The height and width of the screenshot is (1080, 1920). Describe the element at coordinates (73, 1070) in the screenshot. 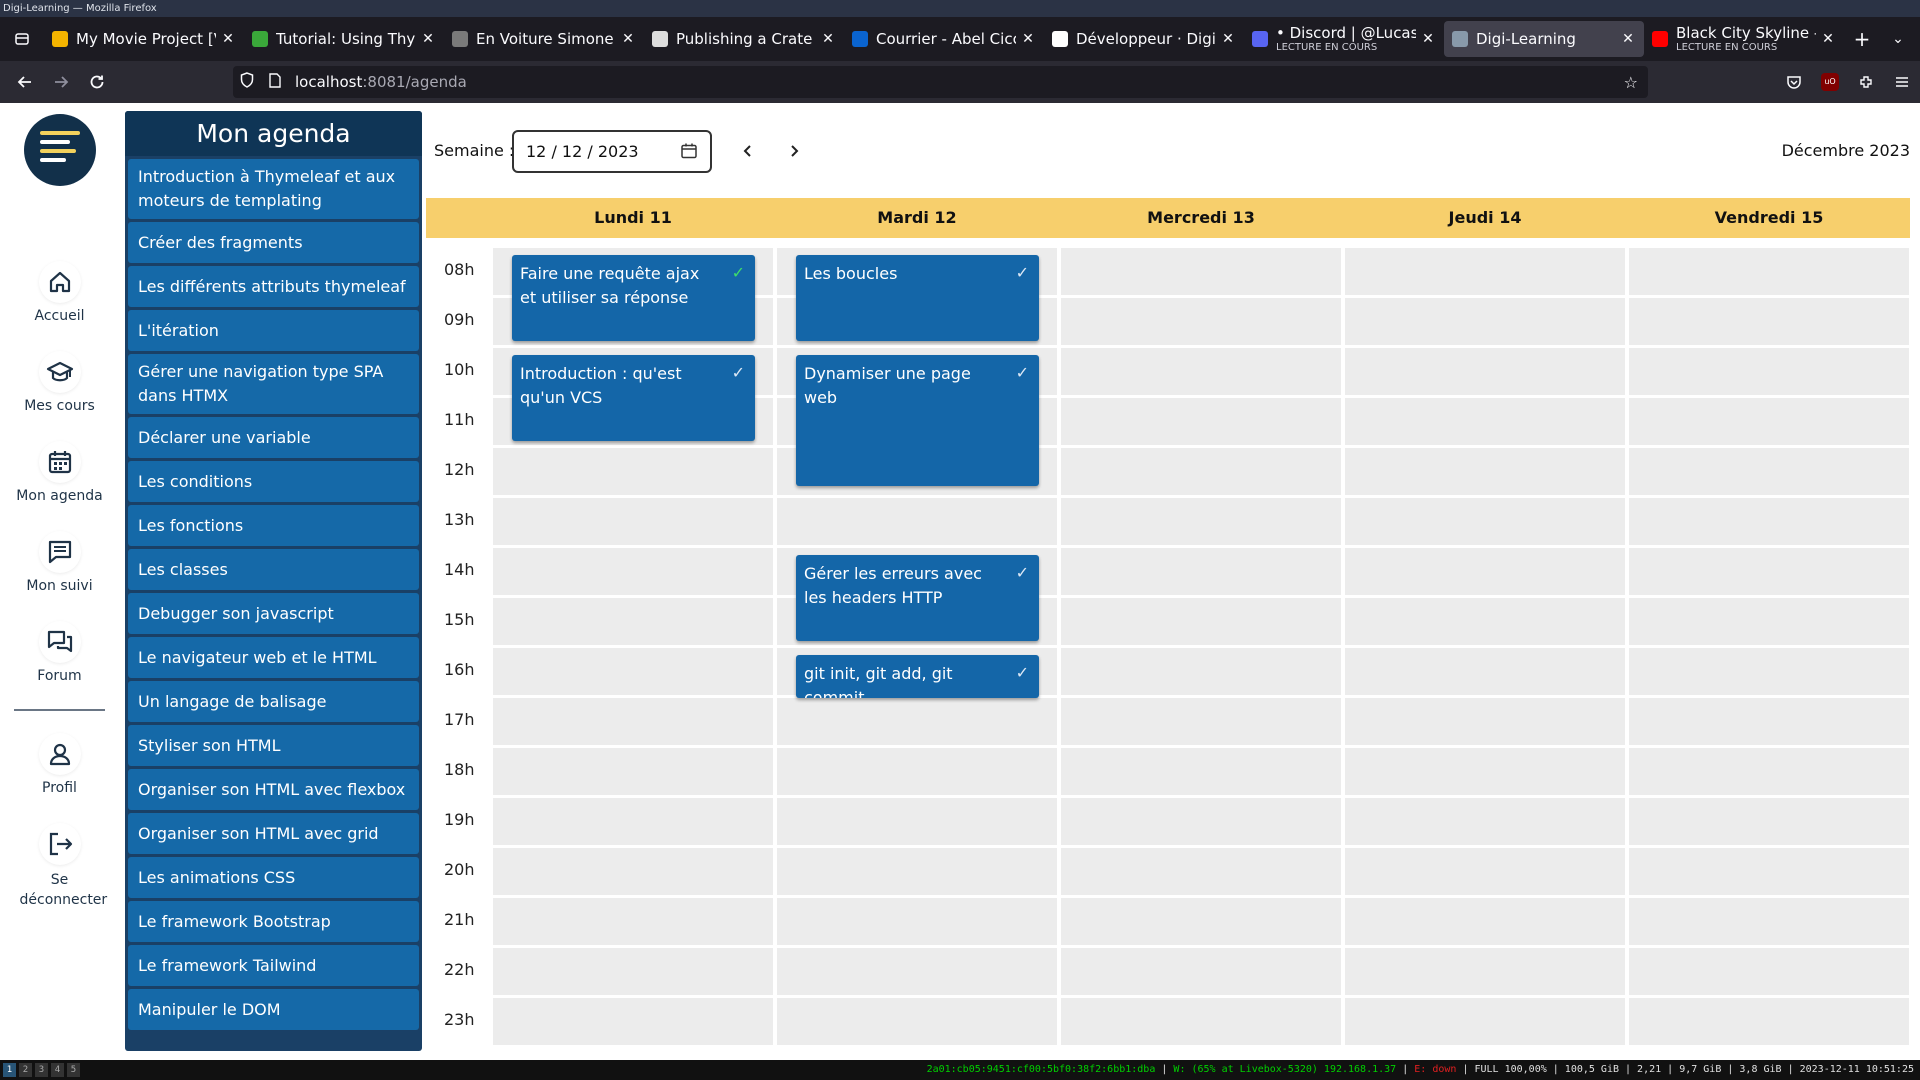

I see `workspace-button: 5` at that location.